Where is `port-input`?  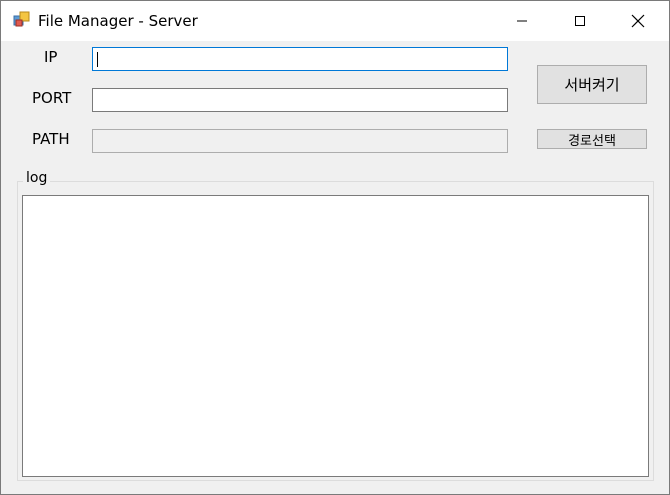
port-input is located at coordinates (300, 100).